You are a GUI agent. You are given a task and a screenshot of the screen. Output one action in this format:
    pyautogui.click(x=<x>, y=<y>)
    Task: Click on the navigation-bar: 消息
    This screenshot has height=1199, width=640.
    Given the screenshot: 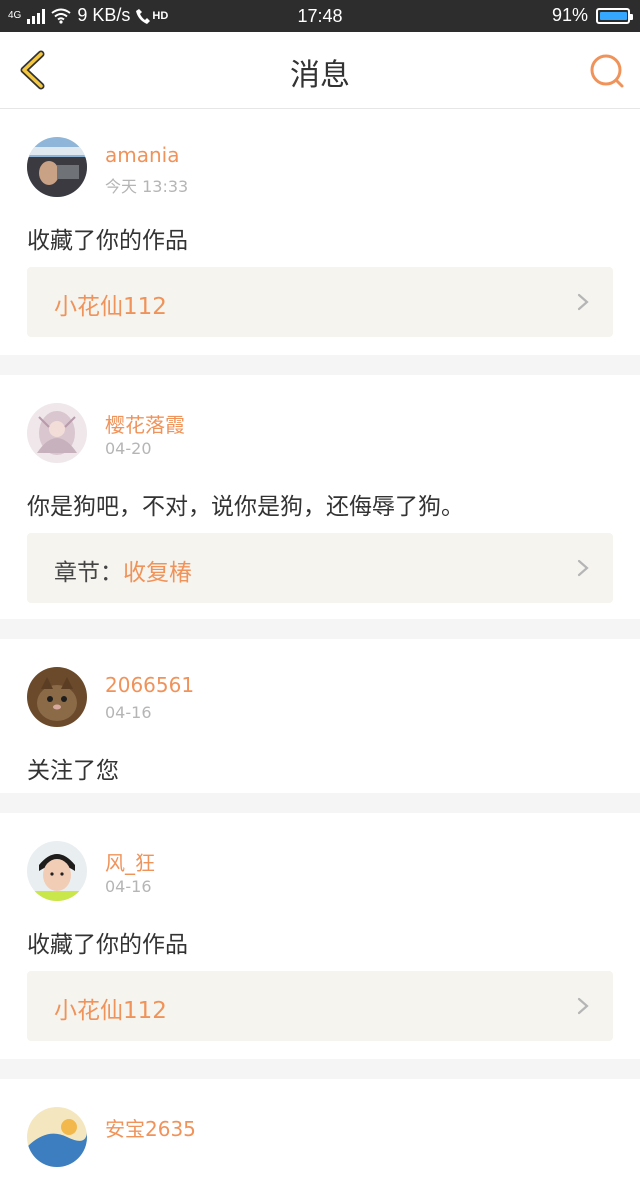 What is the action you would take?
    pyautogui.click(x=320, y=70)
    